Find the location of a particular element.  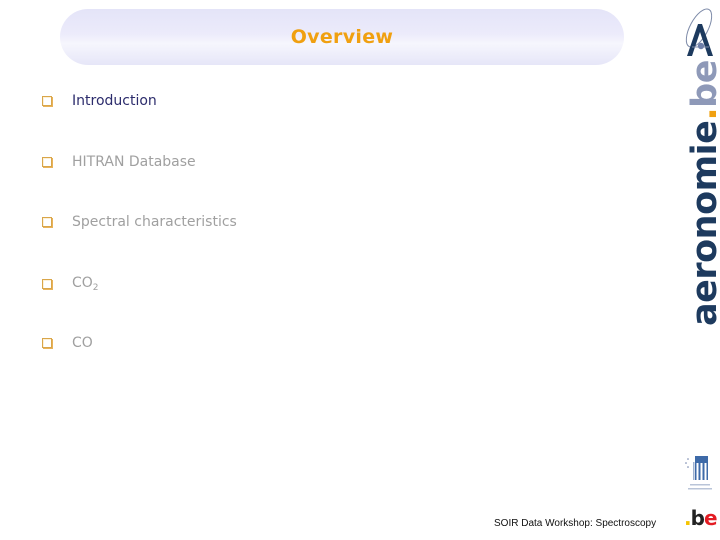

agenda-item-label-main: CO is located at coordinates (82, 283).